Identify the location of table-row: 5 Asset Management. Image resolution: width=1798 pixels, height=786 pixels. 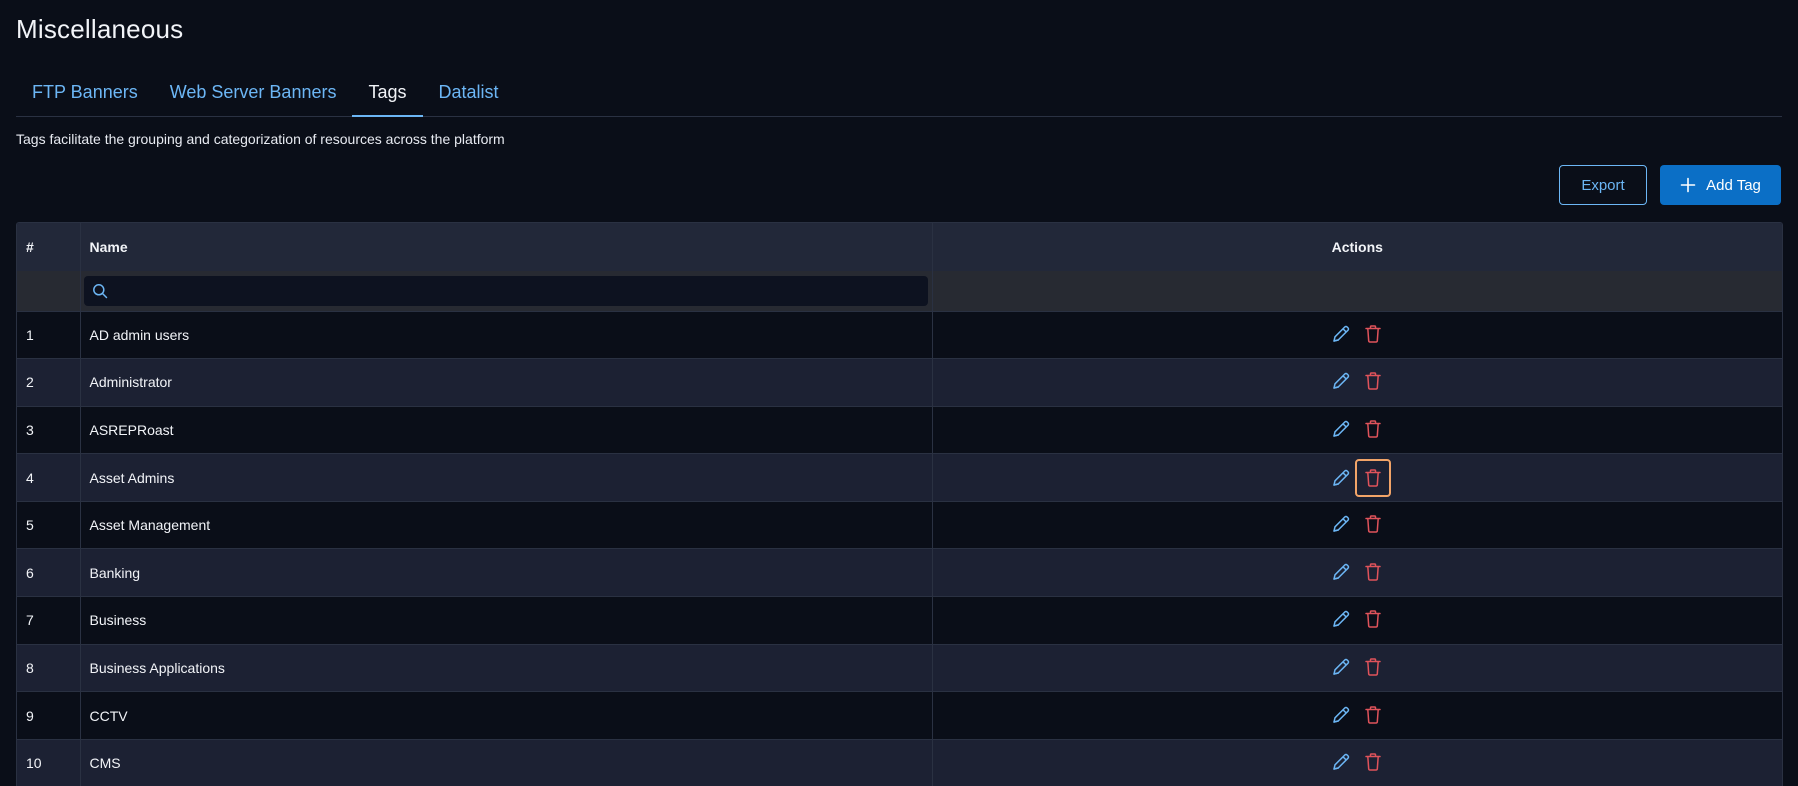
(899, 524).